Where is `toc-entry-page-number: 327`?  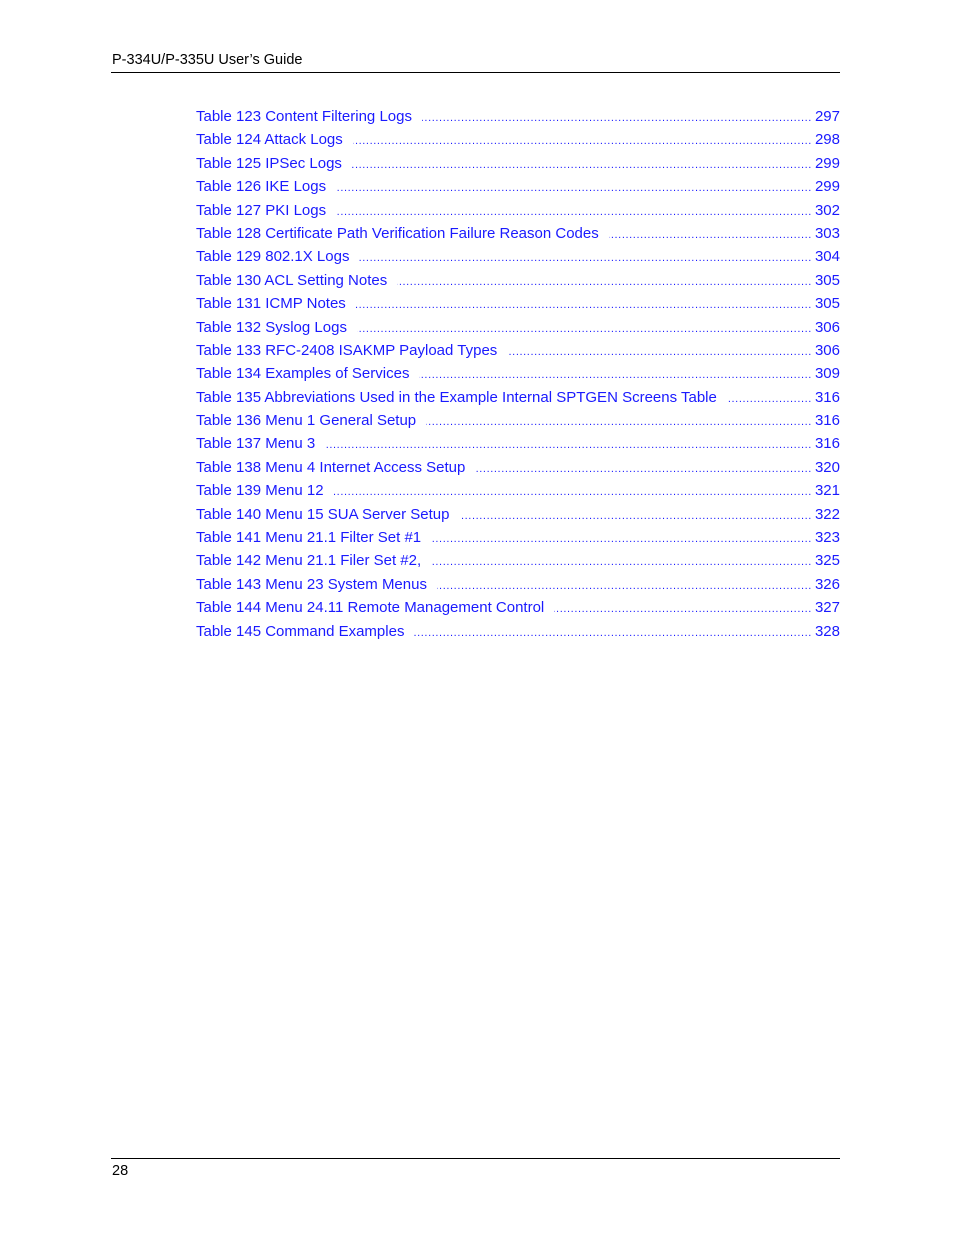
toc-entry-page-number: 327 is located at coordinates (827, 608).